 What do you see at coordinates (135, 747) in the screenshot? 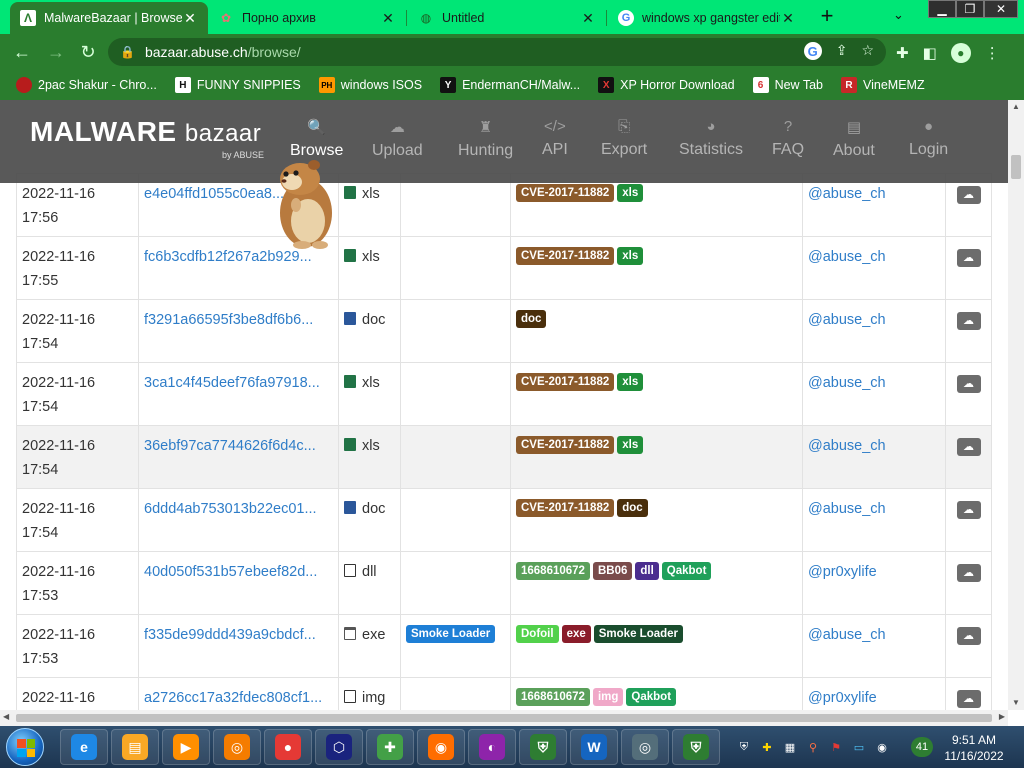
I see `taskbar-app: ▤` at bounding box center [135, 747].